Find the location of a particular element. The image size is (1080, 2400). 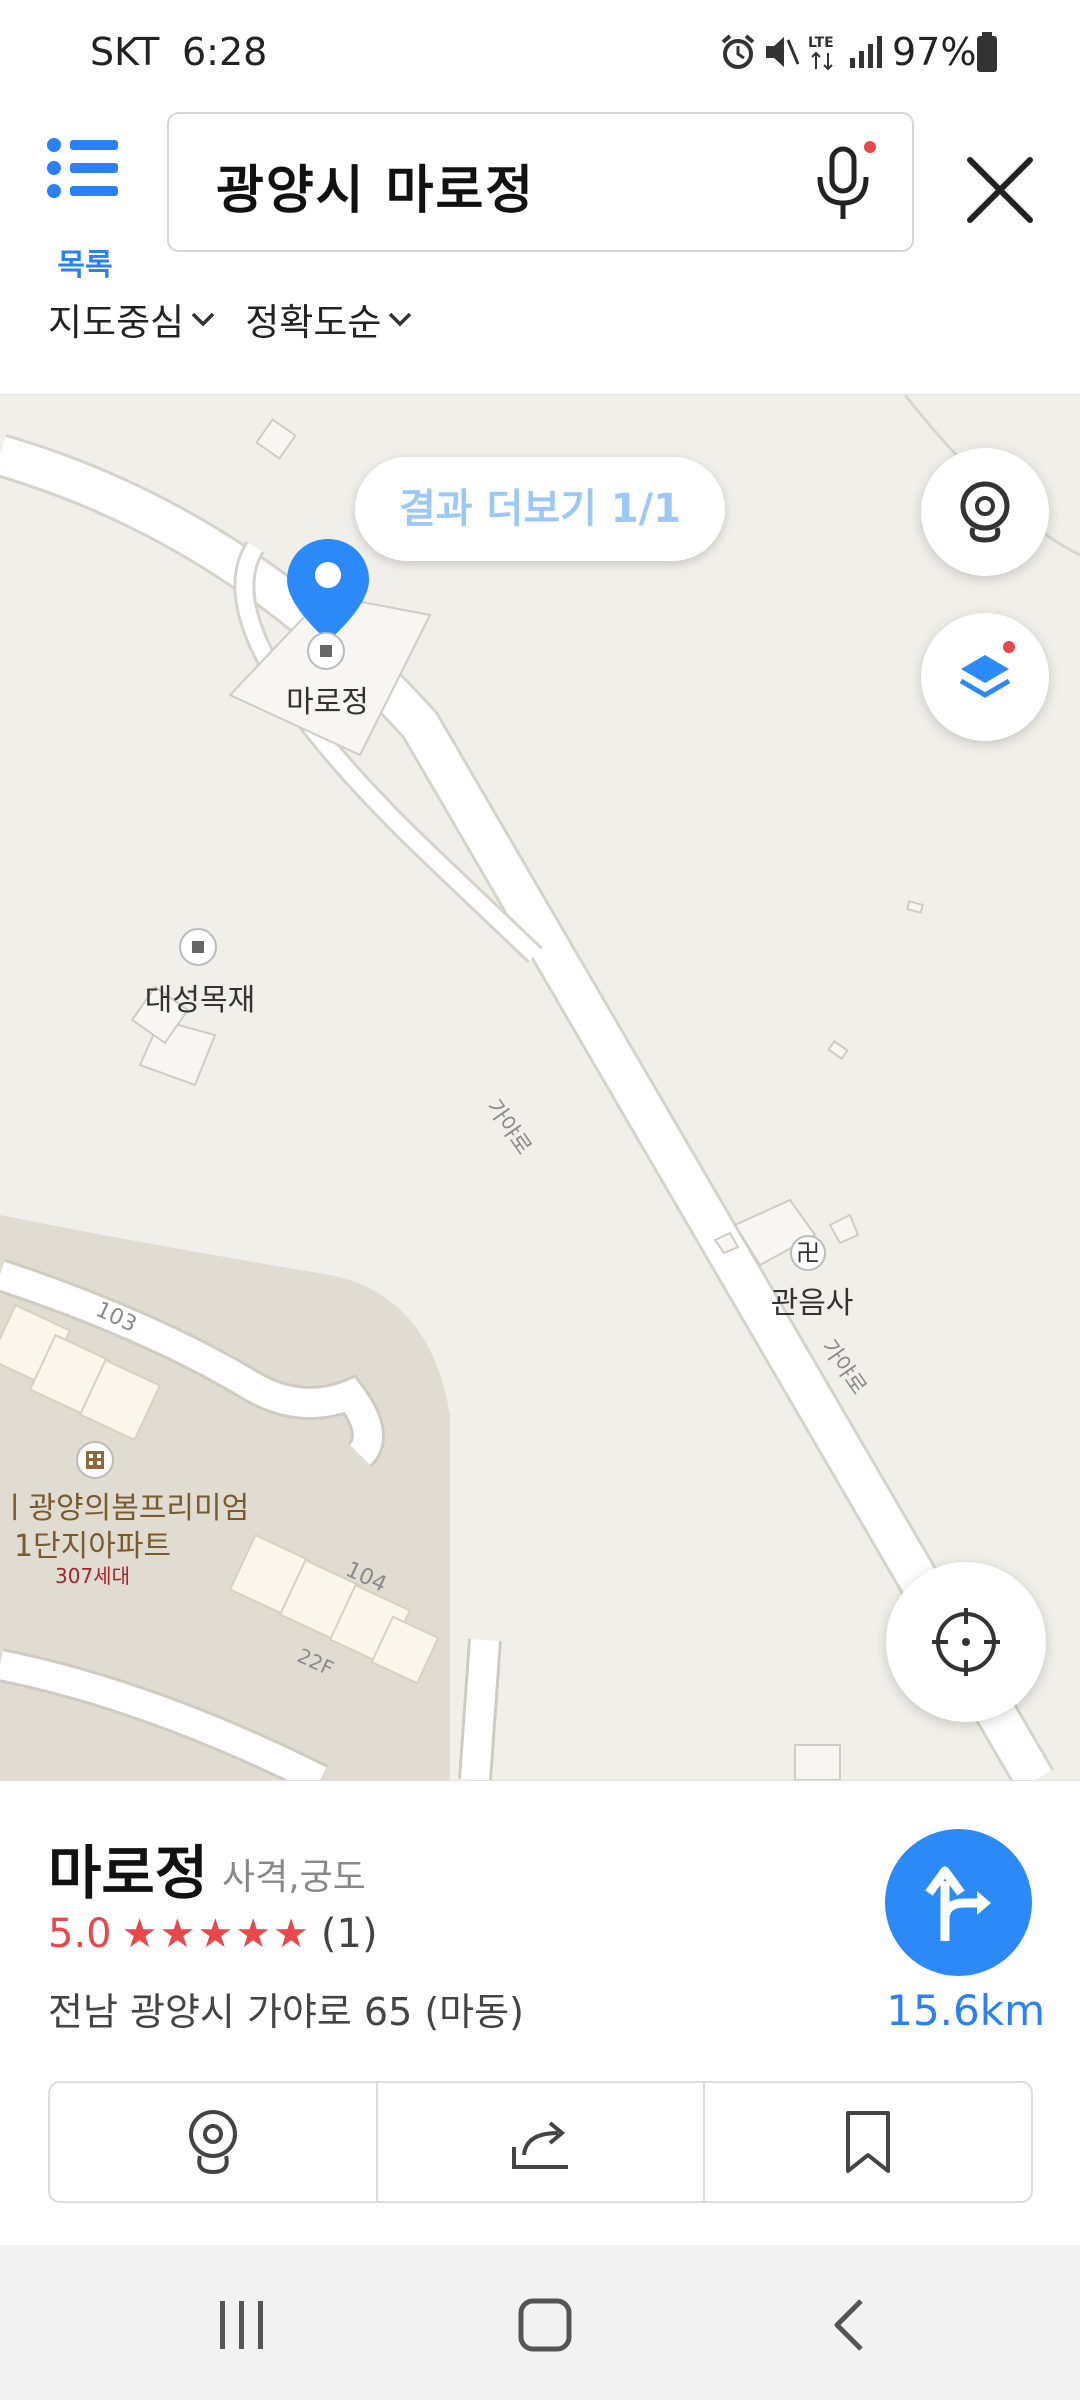

home-icon is located at coordinates (545, 2325).